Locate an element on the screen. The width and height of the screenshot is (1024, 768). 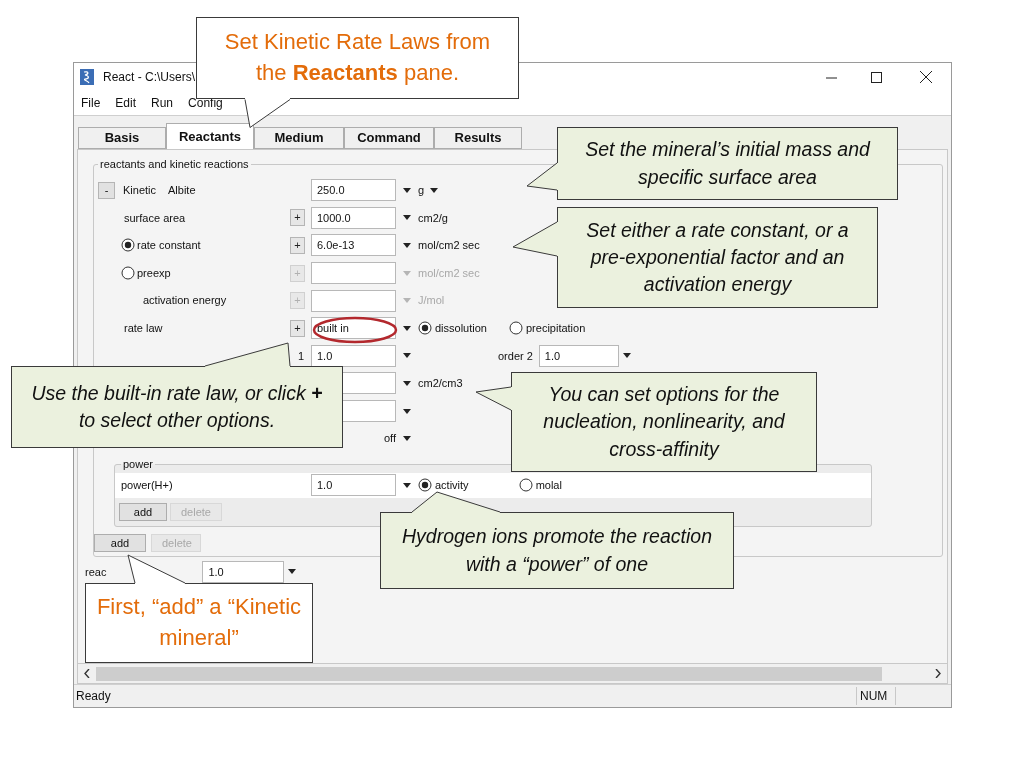
scrollbar-thumb is located at coordinates (489, 673).